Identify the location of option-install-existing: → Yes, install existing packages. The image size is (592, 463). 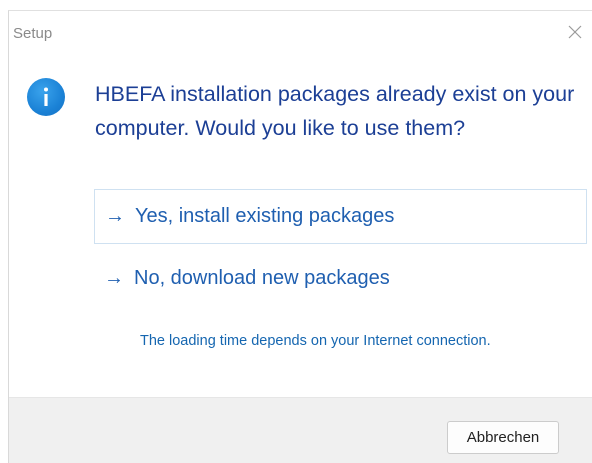
(340, 216).